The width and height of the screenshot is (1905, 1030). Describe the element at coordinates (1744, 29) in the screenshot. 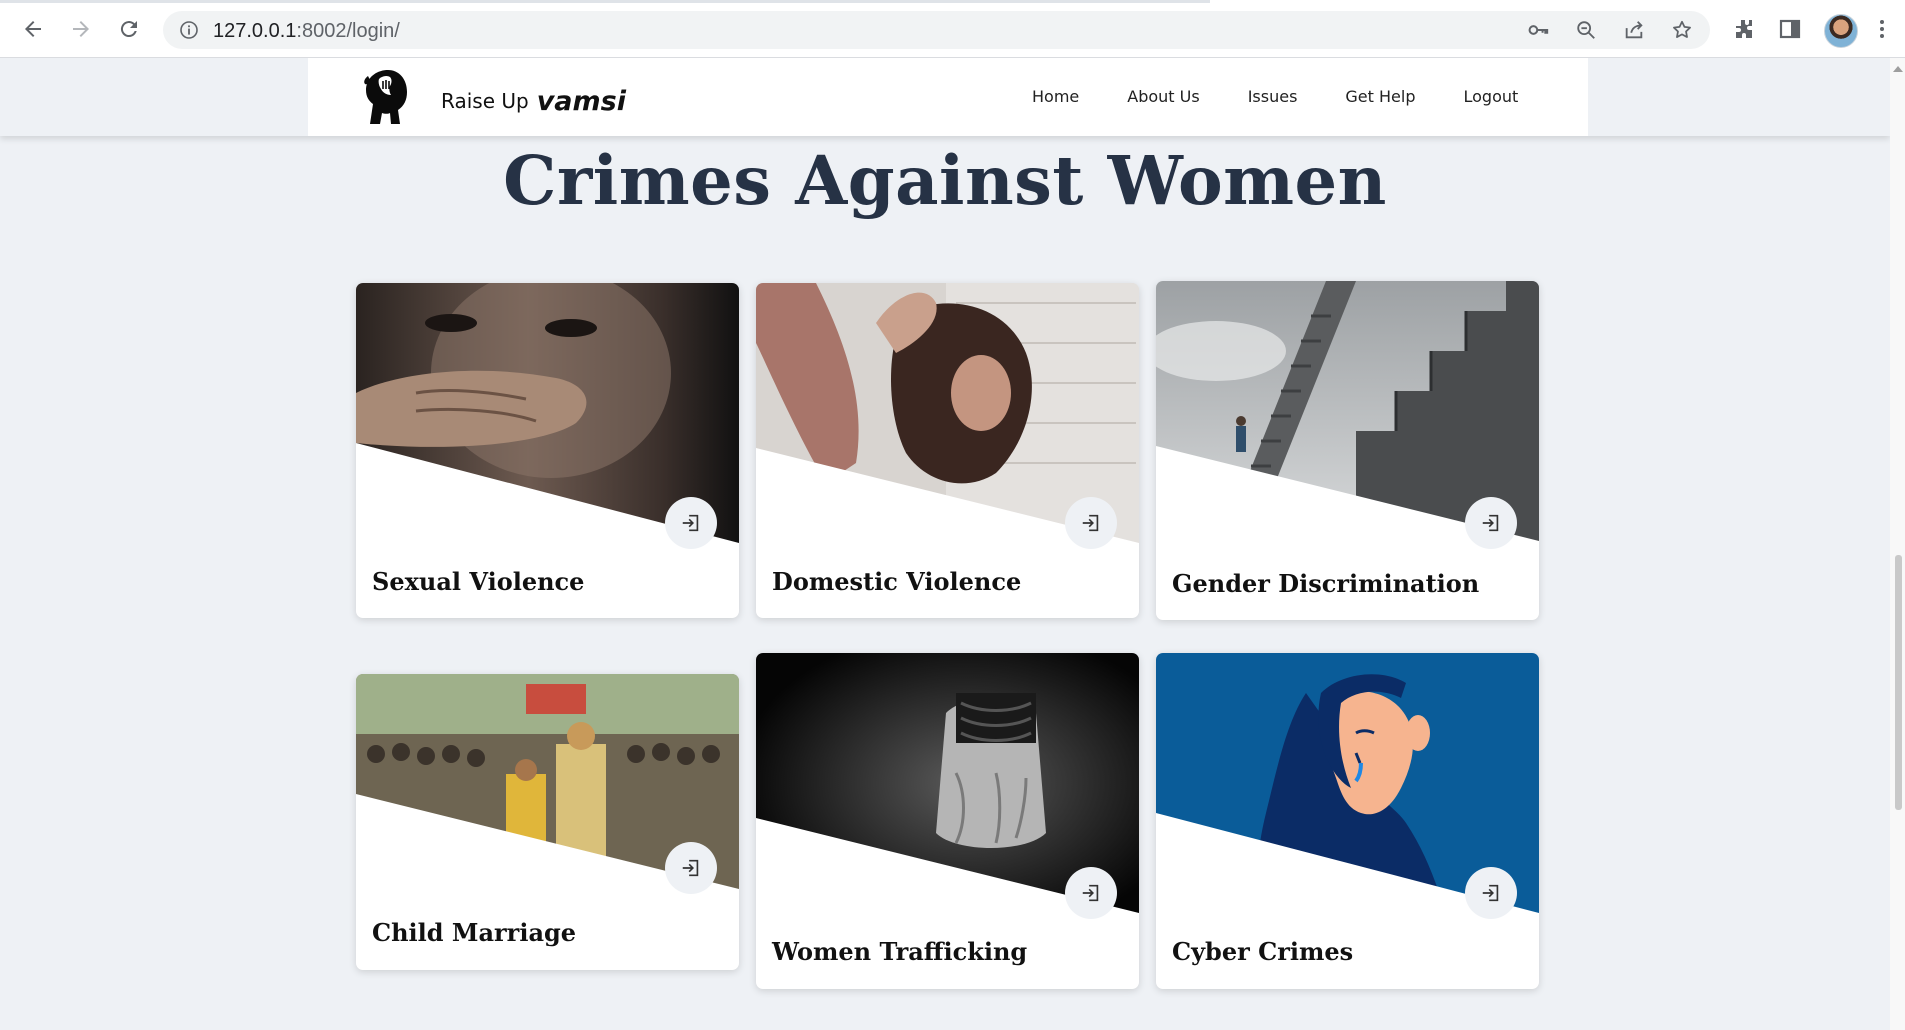

I see `extensions-puzzle-icon` at that location.